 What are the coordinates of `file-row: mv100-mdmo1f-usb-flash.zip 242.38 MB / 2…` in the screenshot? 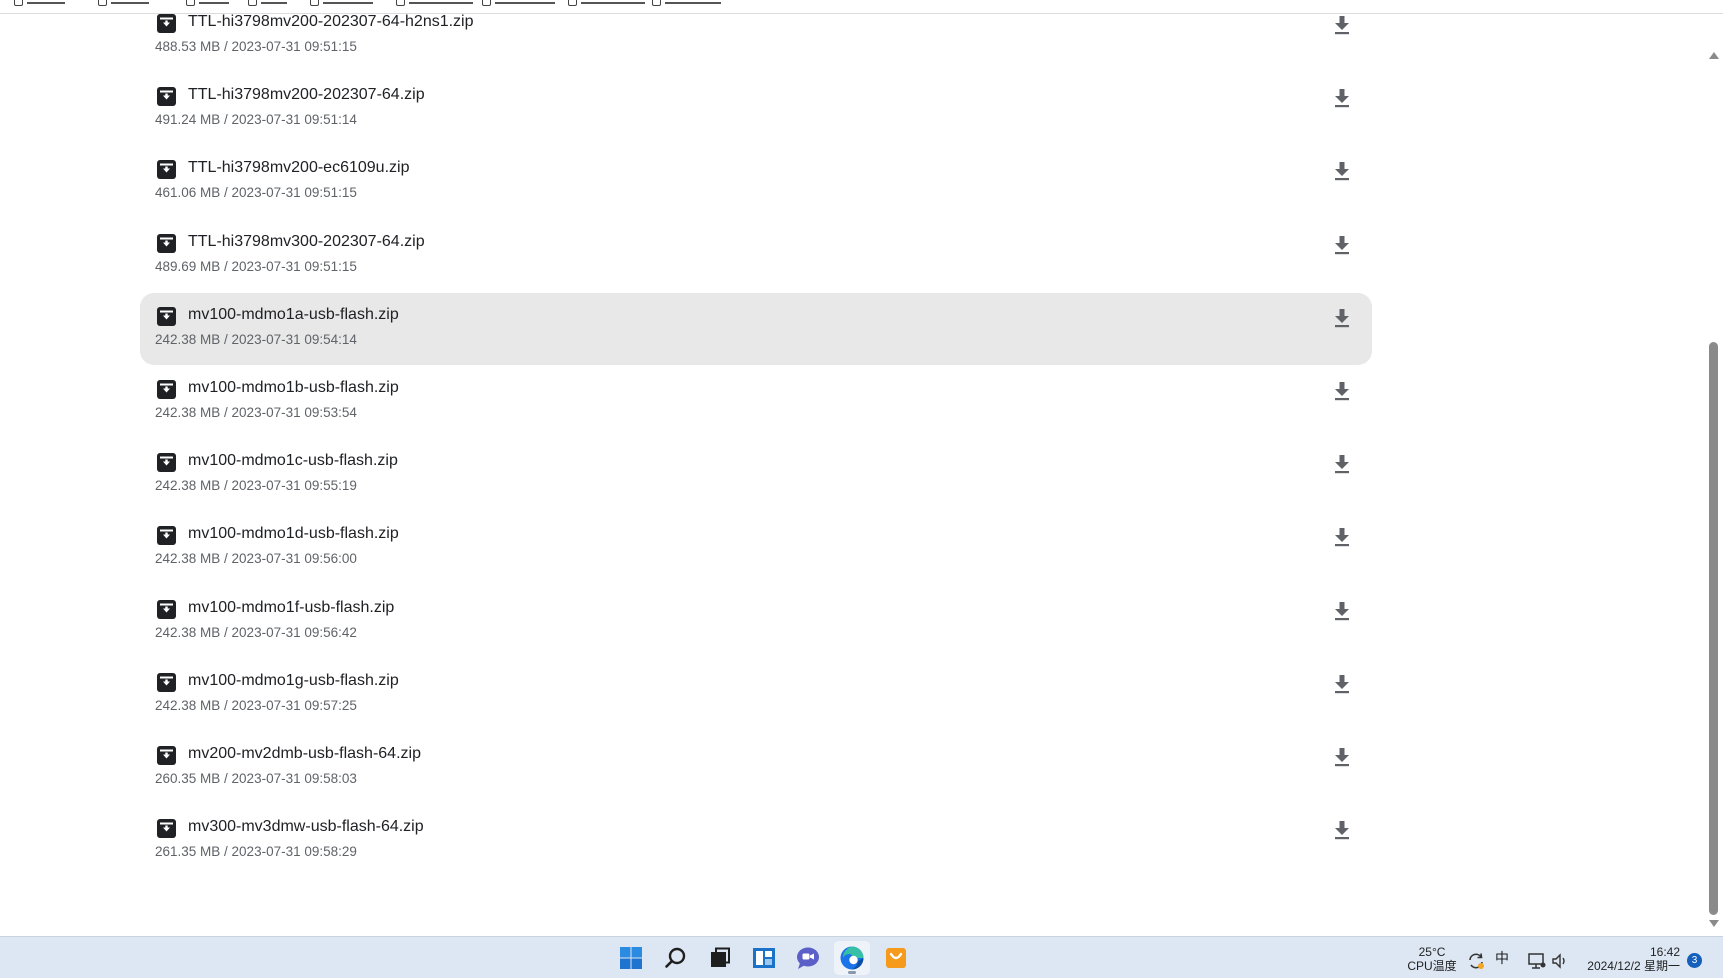 It's located at (756, 622).